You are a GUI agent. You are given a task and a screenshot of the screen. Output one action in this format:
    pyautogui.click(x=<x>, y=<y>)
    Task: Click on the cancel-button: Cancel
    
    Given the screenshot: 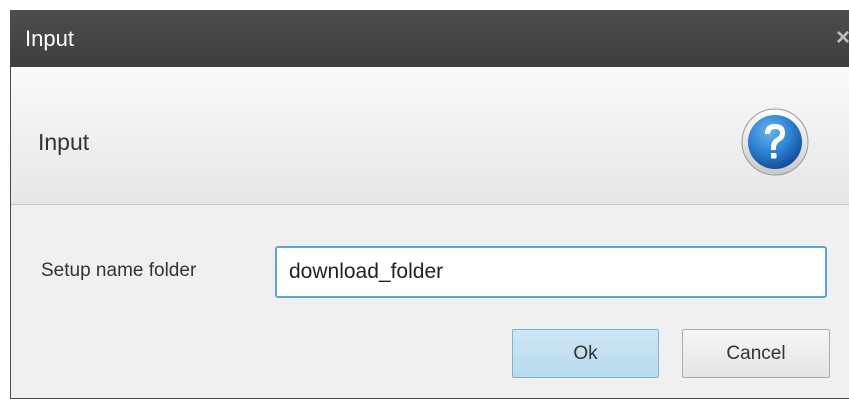 What is the action you would take?
    pyautogui.click(x=756, y=353)
    